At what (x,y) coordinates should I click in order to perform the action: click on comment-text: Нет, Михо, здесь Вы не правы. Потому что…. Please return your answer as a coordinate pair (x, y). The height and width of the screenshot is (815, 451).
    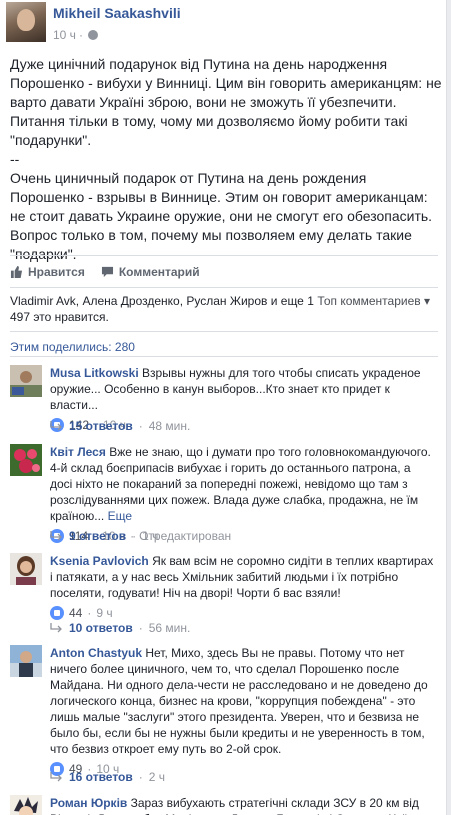
    Looking at the image, I should click on (239, 701).